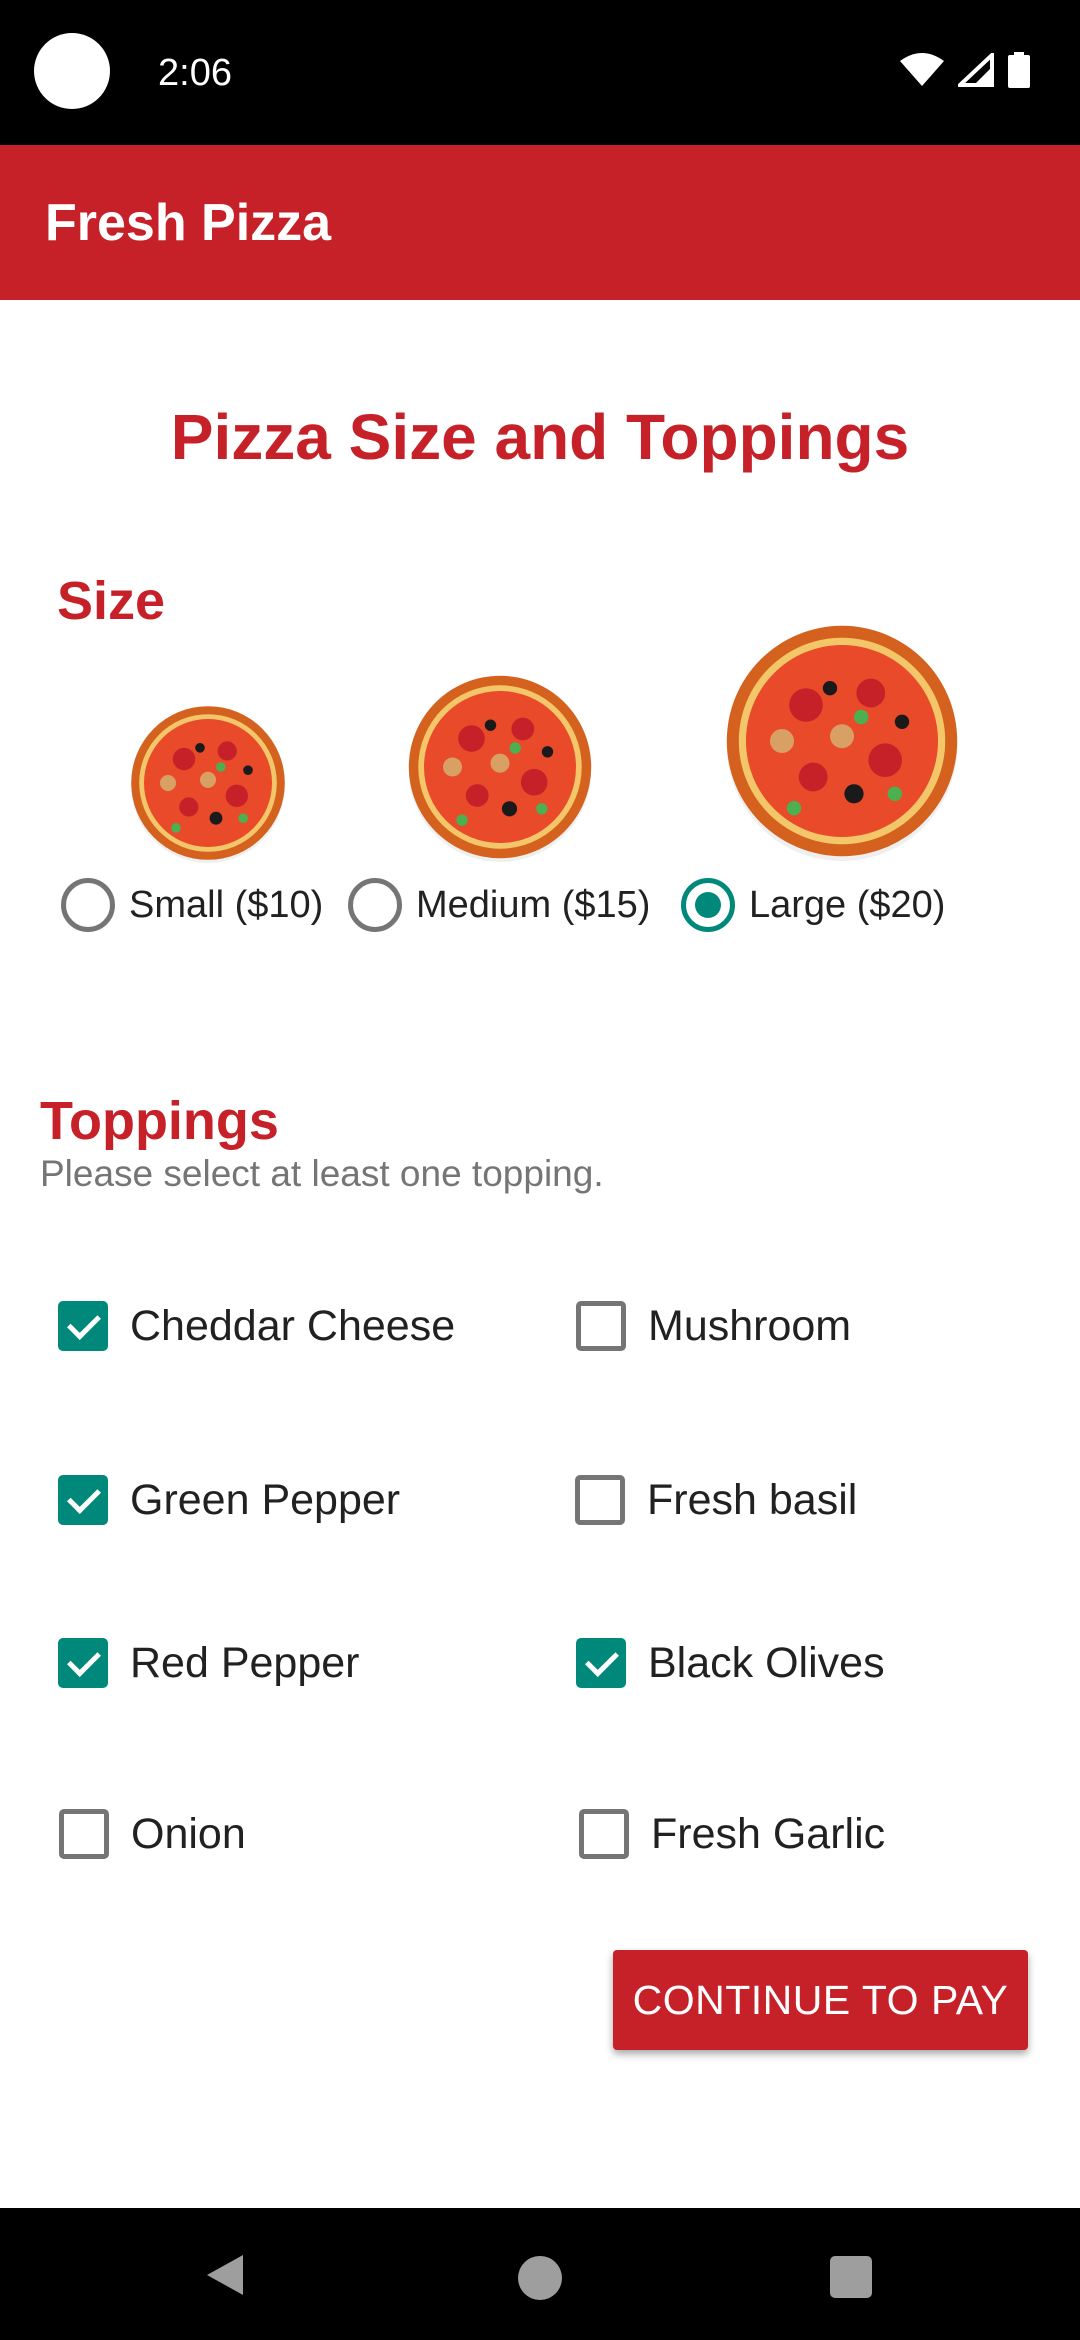 This screenshot has width=1080, height=2340. I want to click on checkbox-label: Cheddar Cheese, so click(293, 1325).